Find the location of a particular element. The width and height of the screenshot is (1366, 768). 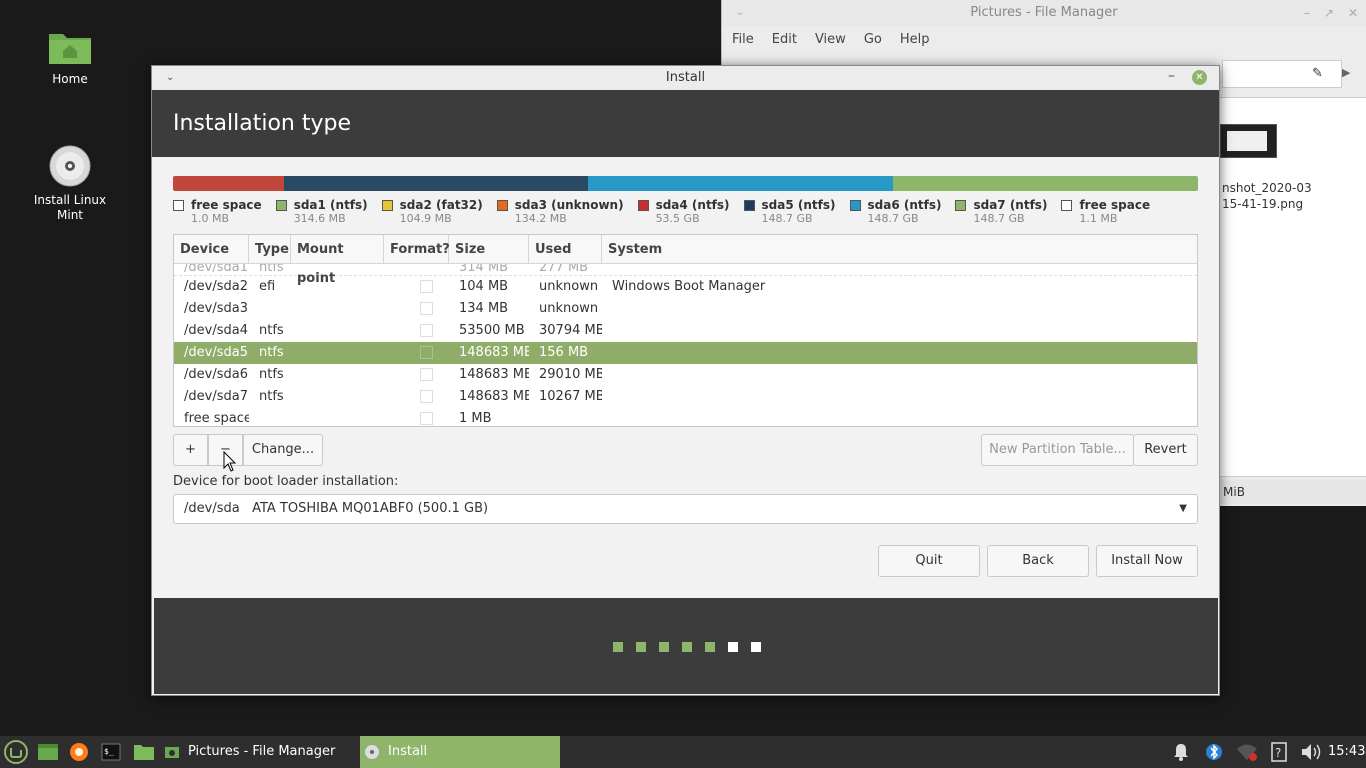

clock: 15:43 is located at coordinates (1346, 752).